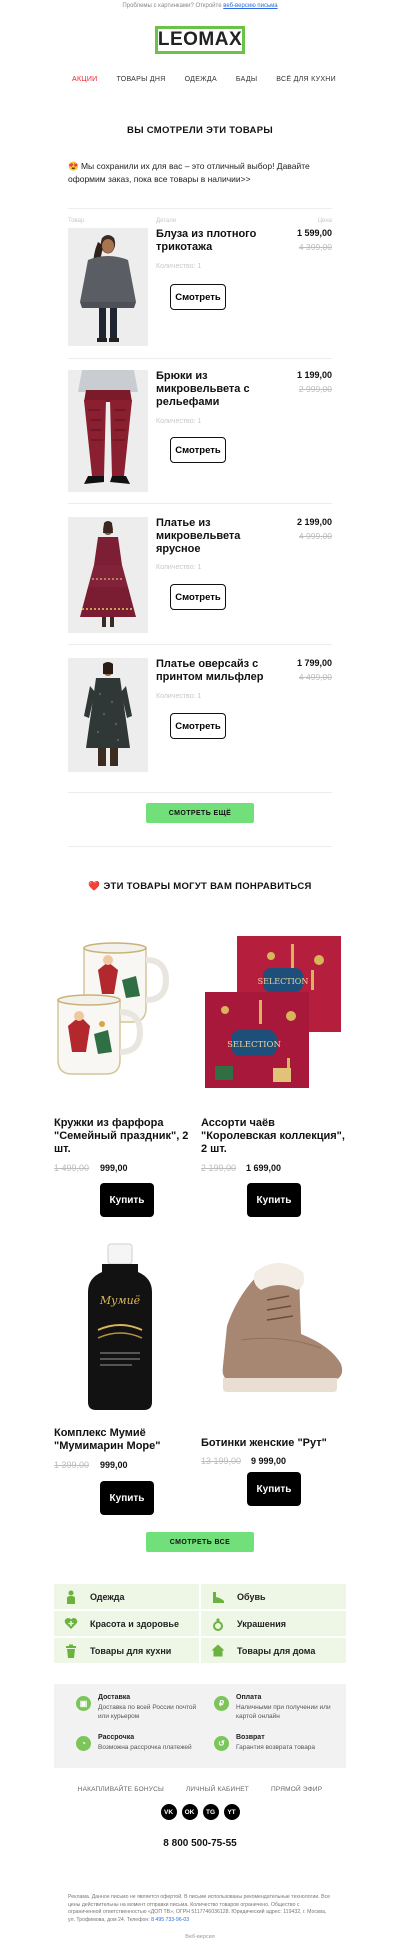 This screenshot has height=1959, width=400. Describe the element at coordinates (273, 1017) in the screenshot. I see `product-image-tea-assortment: SELECTION SELECTION` at that location.